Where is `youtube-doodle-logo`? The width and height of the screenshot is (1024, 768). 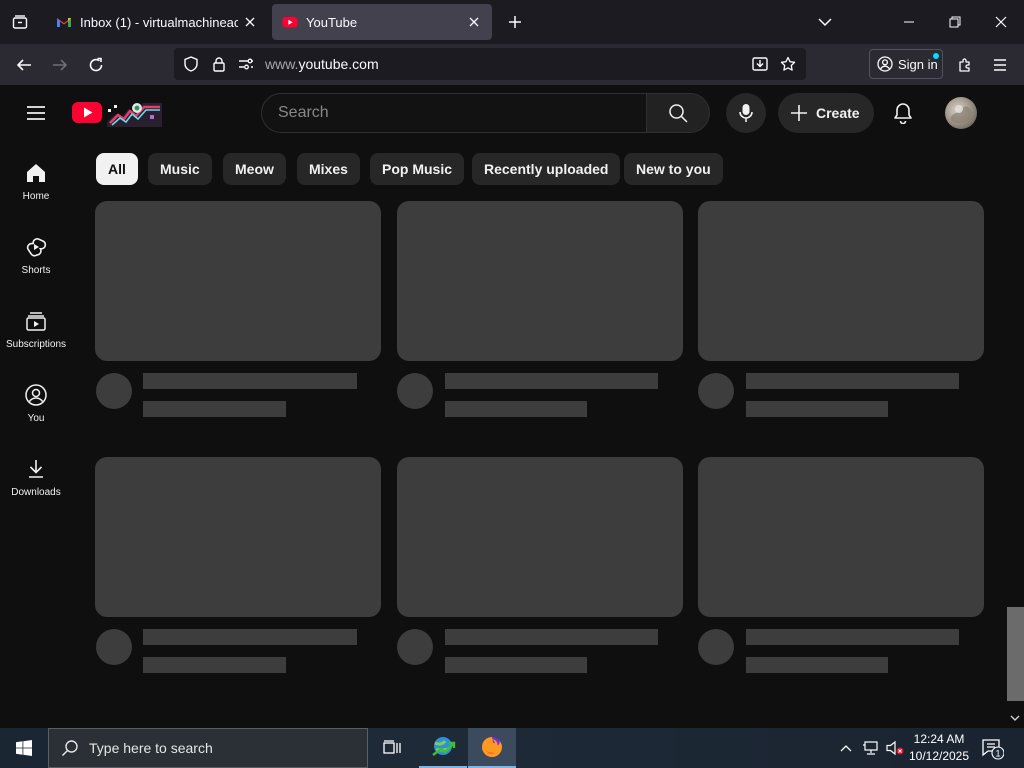 youtube-doodle-logo is located at coordinates (117, 114).